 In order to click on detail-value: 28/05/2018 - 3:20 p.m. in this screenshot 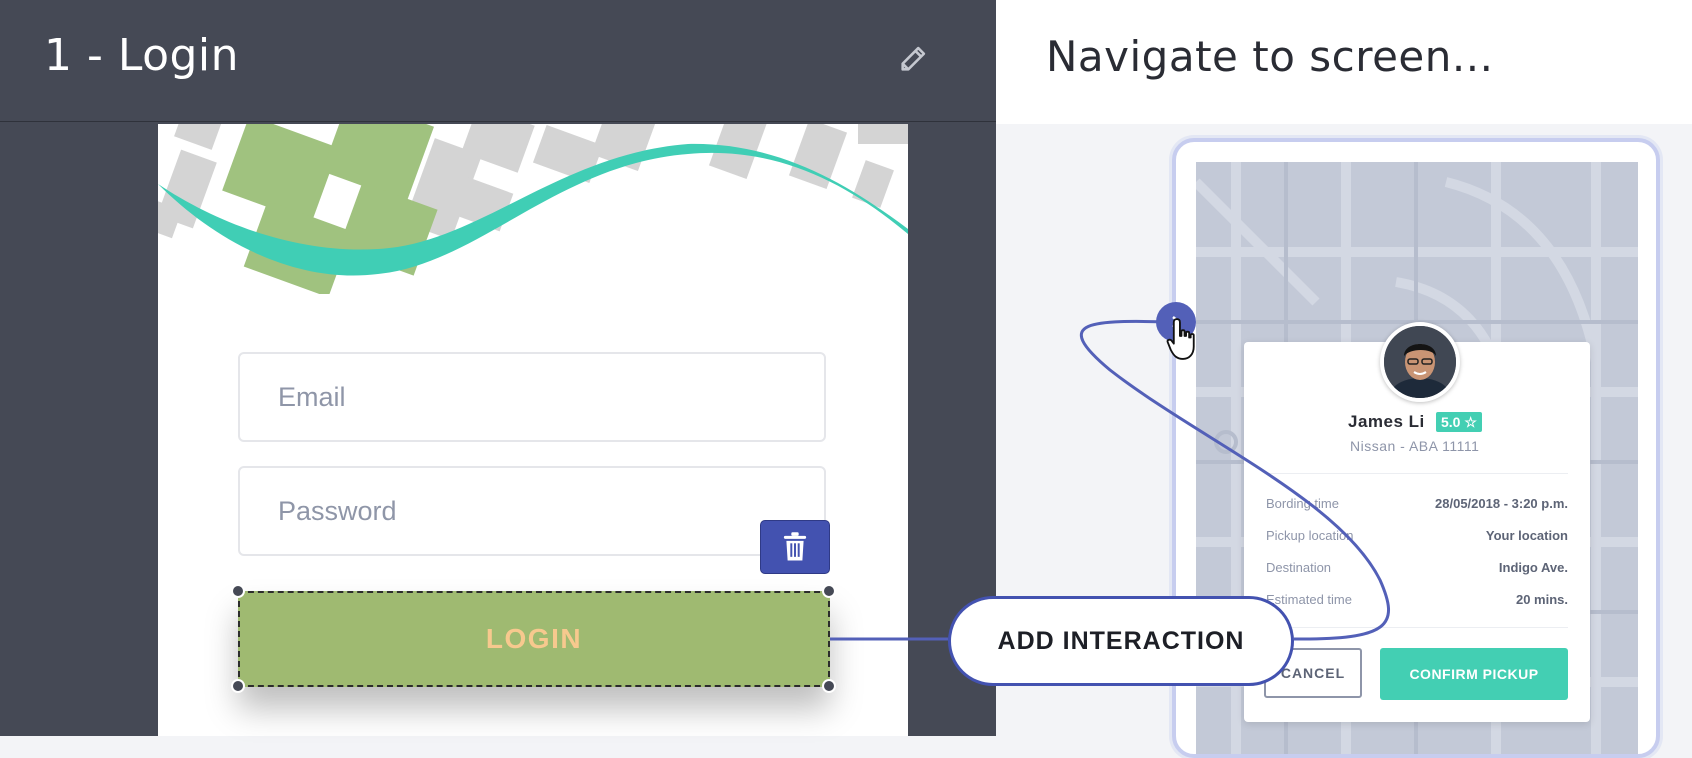, I will do `click(1501, 503)`.